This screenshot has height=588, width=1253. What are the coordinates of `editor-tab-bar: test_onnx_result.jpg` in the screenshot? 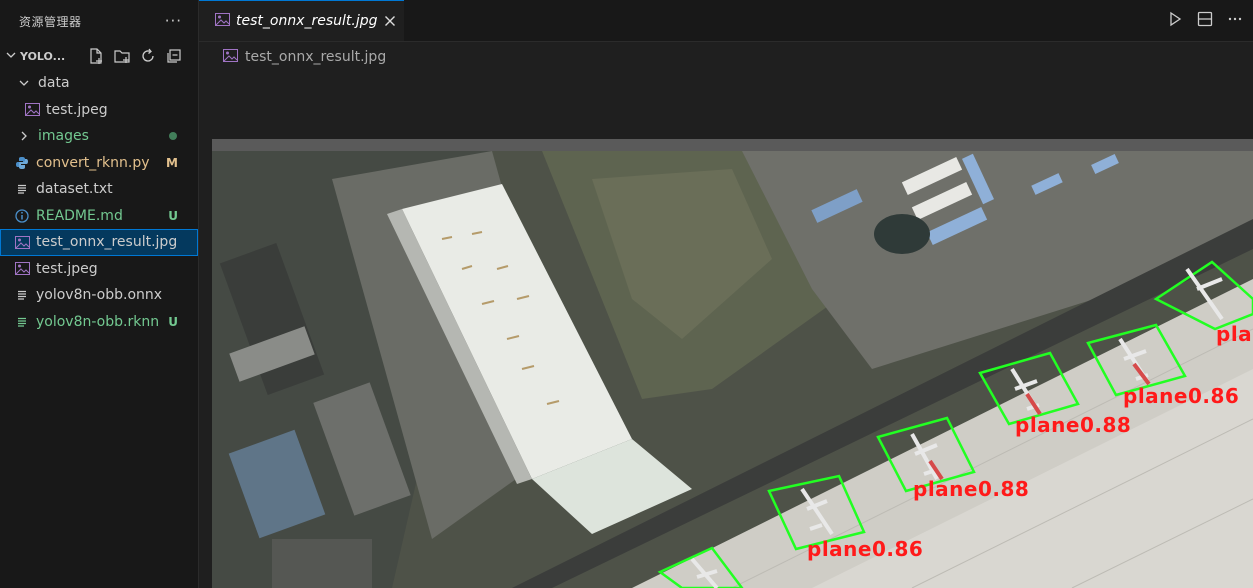 It's located at (726, 21).